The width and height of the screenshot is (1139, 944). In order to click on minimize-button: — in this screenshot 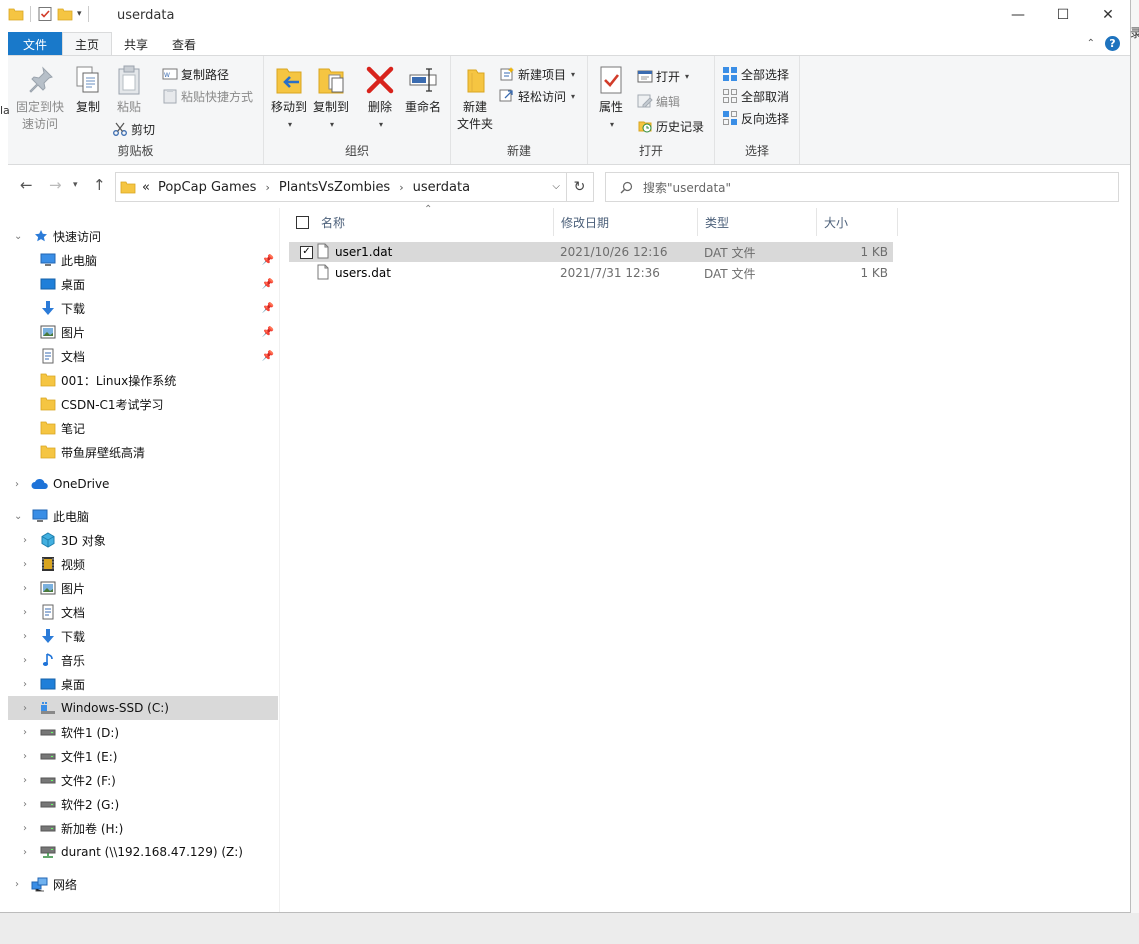, I will do `click(1018, 15)`.